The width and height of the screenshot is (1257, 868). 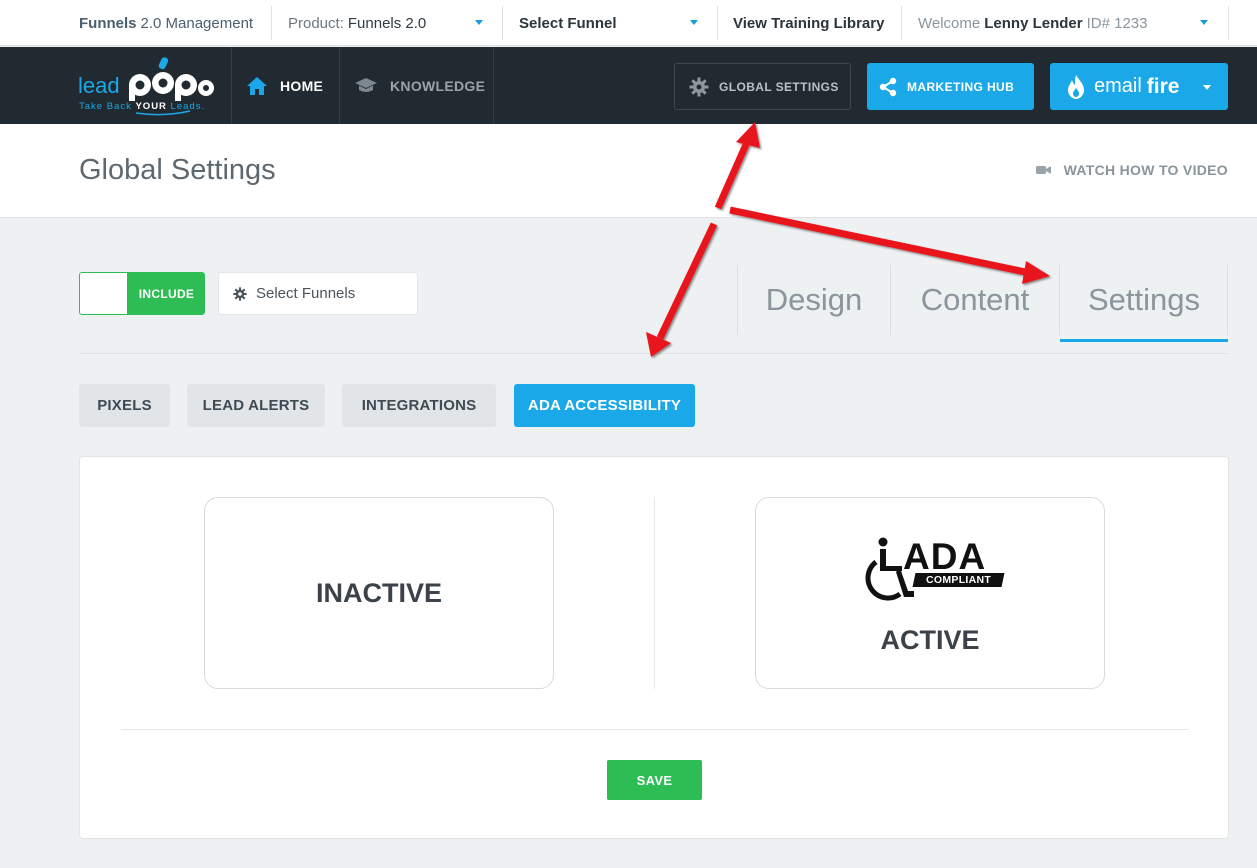 I want to click on svg-text: Take Back YOUR Leads., so click(x=142, y=106).